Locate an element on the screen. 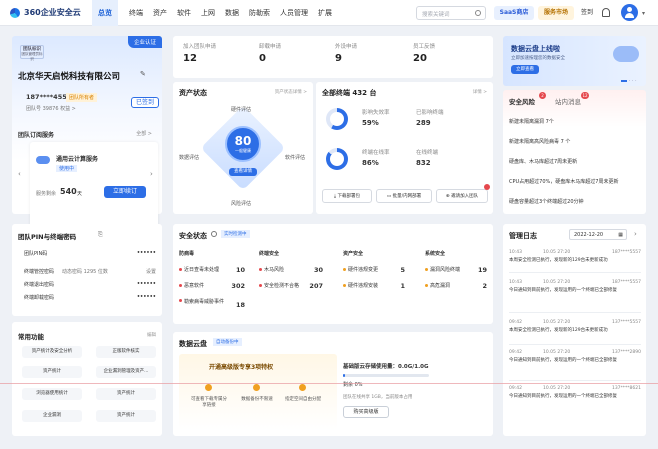 This screenshot has width=658, height=449. carousel-dots: · · · is located at coordinates (633, 81).